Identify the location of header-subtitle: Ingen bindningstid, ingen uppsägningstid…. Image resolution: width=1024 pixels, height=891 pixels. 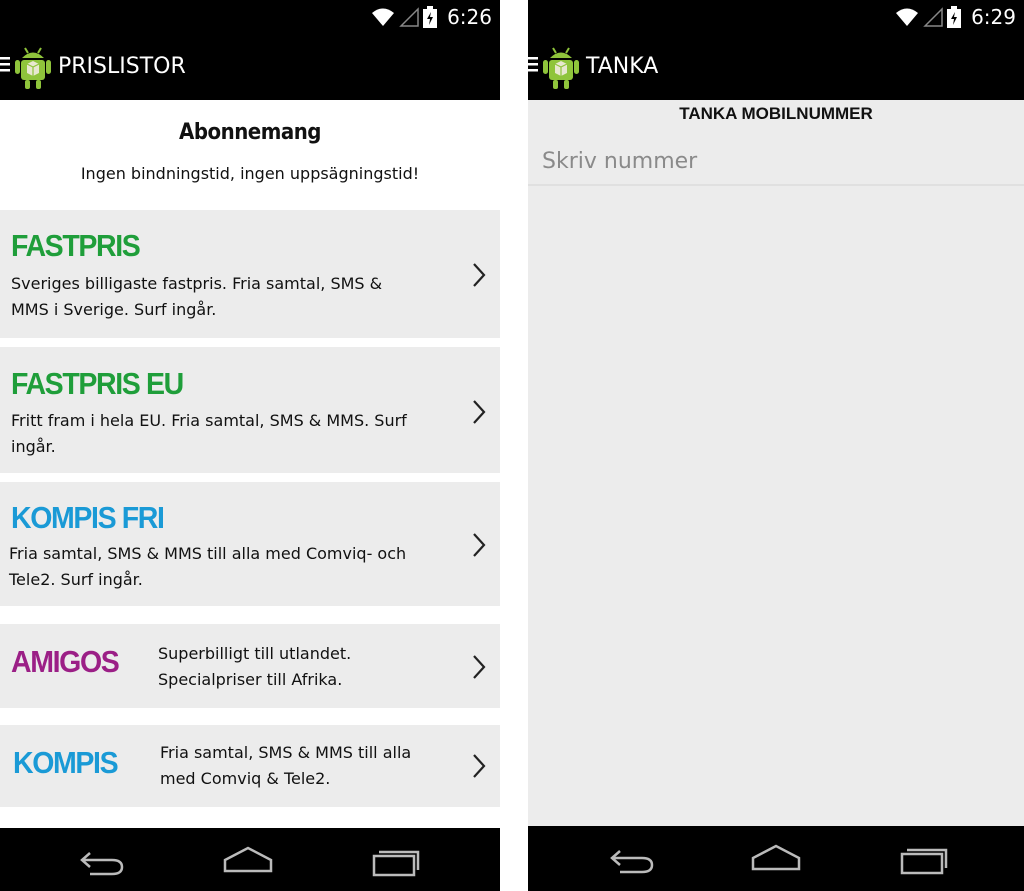
(250, 173).